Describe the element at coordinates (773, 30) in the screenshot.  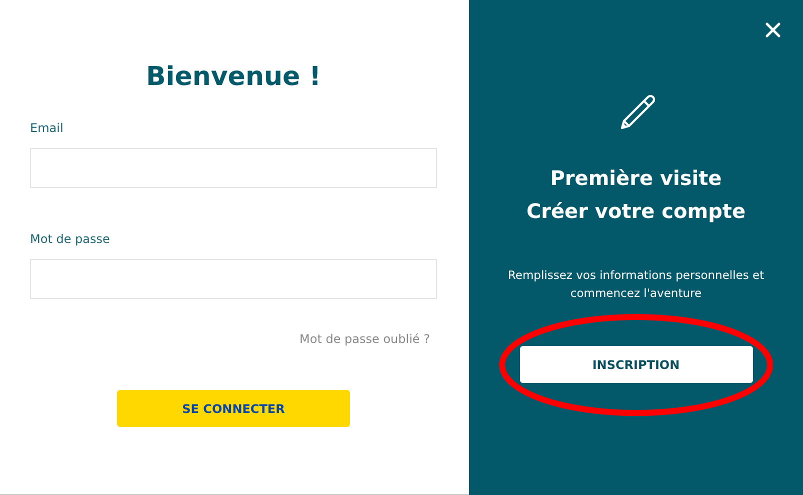
I see `close-icon` at that location.